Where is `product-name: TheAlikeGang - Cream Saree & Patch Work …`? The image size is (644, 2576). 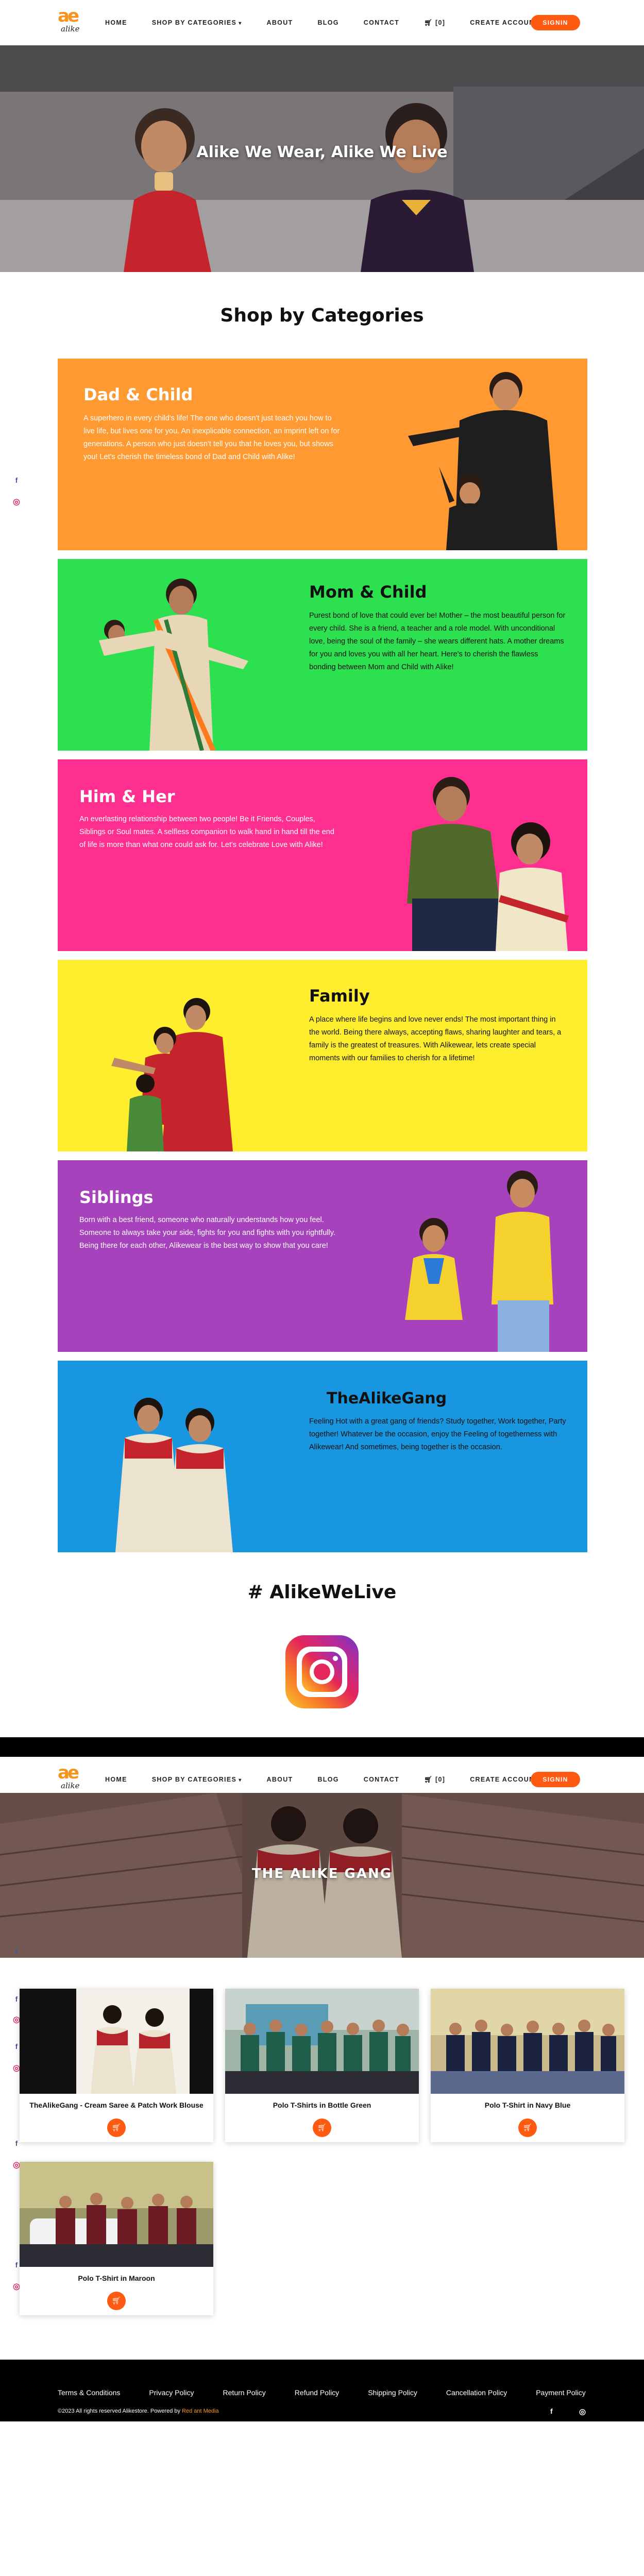 product-name: TheAlikeGang - Cream Saree & Patch Work … is located at coordinates (116, 2105).